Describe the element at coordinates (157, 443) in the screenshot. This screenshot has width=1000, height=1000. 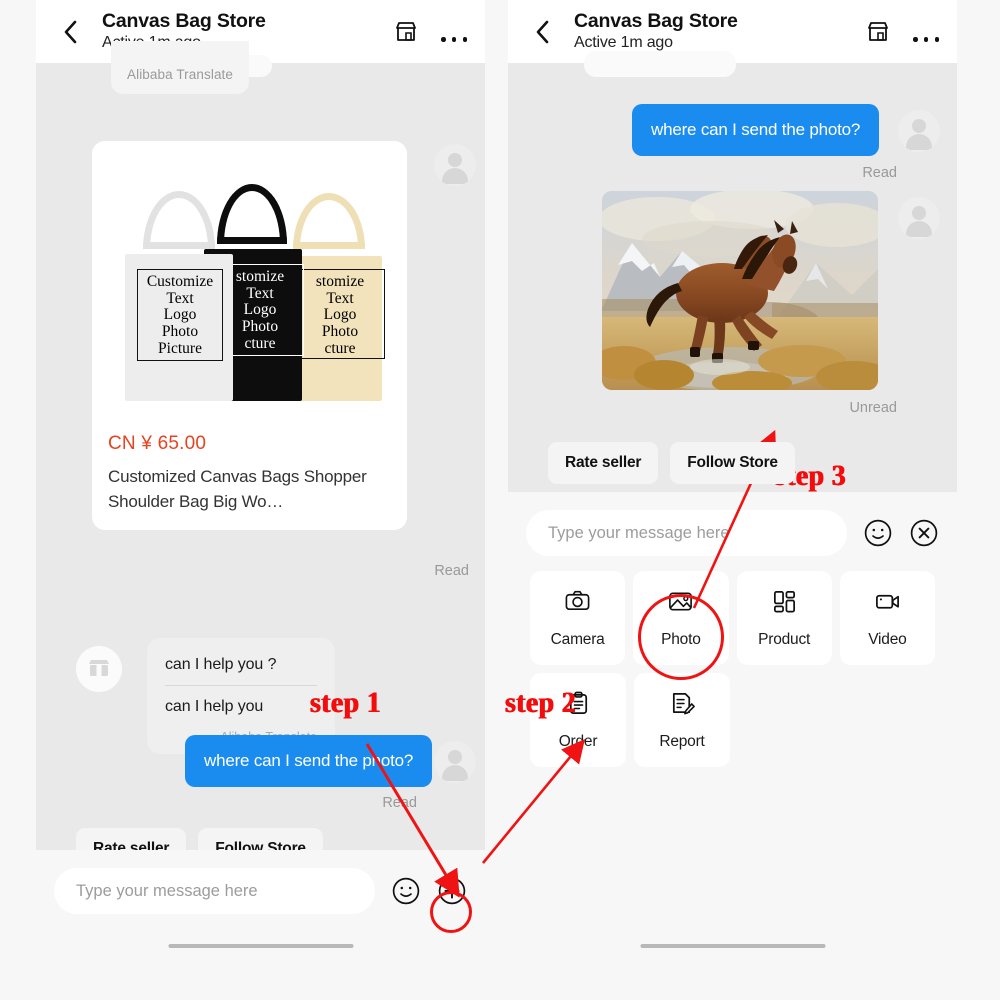
I see `product-price: CN ¥ 65.00` at that location.